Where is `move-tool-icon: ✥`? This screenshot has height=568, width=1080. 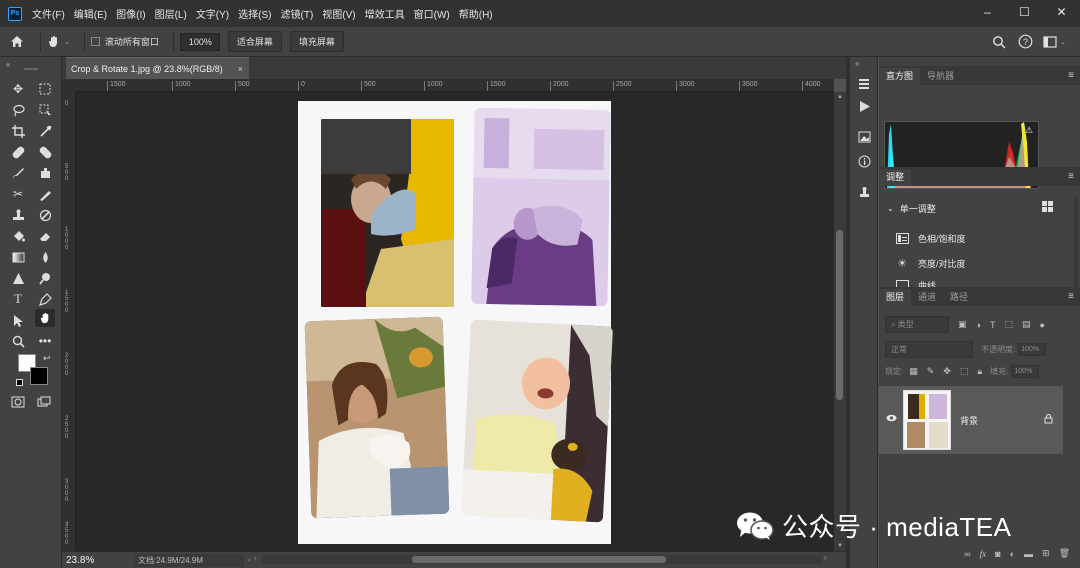
move-tool-icon: ✥ is located at coordinates (18, 89).